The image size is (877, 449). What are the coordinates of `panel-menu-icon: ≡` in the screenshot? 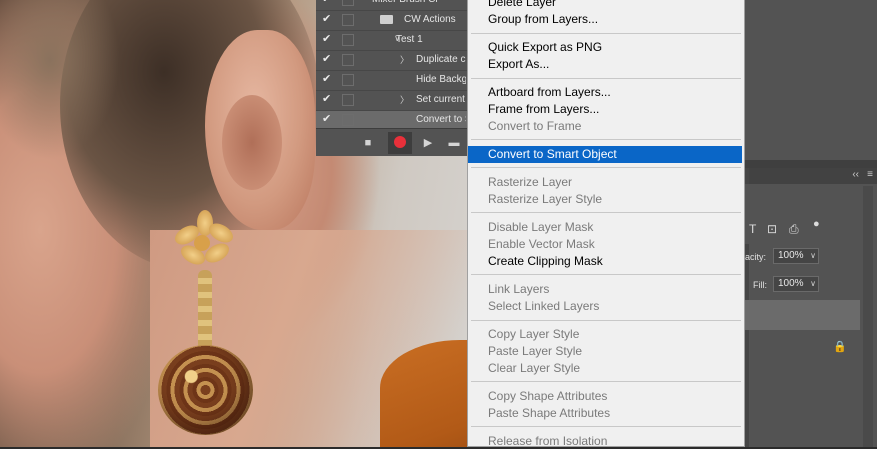 It's located at (870, 174).